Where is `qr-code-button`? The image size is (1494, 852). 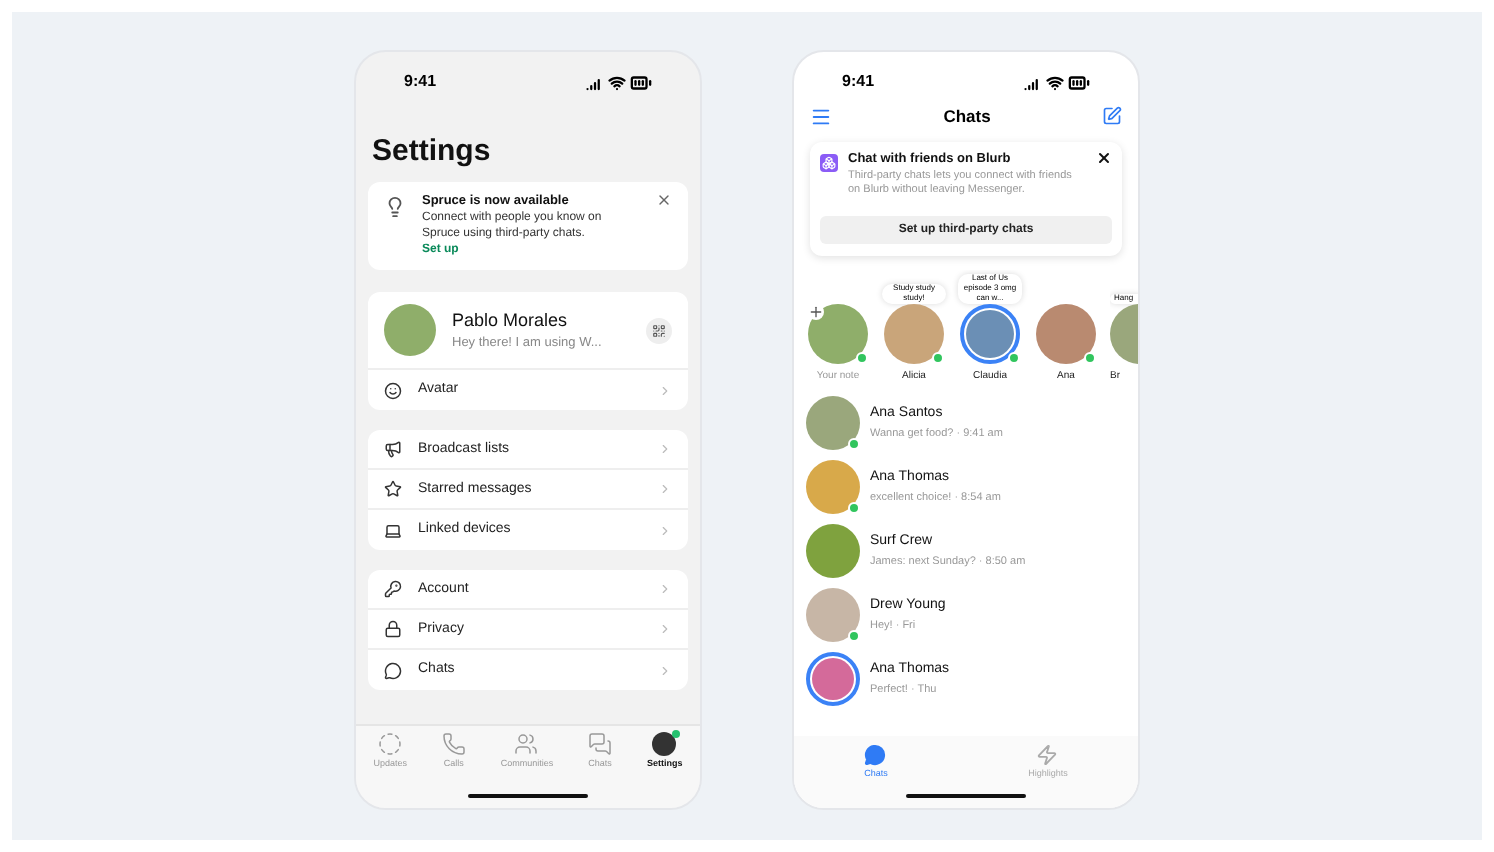
qr-code-button is located at coordinates (659, 330).